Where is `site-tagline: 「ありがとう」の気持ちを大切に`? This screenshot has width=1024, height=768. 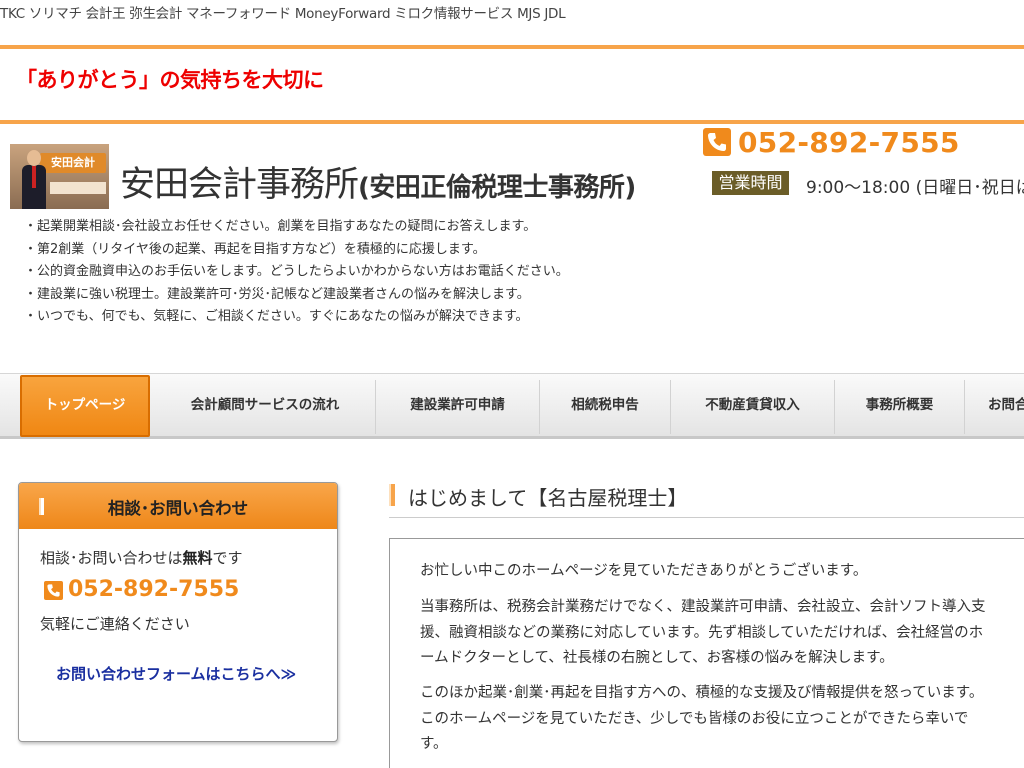 site-tagline: 「ありがとう」の気持ちを大切に is located at coordinates (170, 80).